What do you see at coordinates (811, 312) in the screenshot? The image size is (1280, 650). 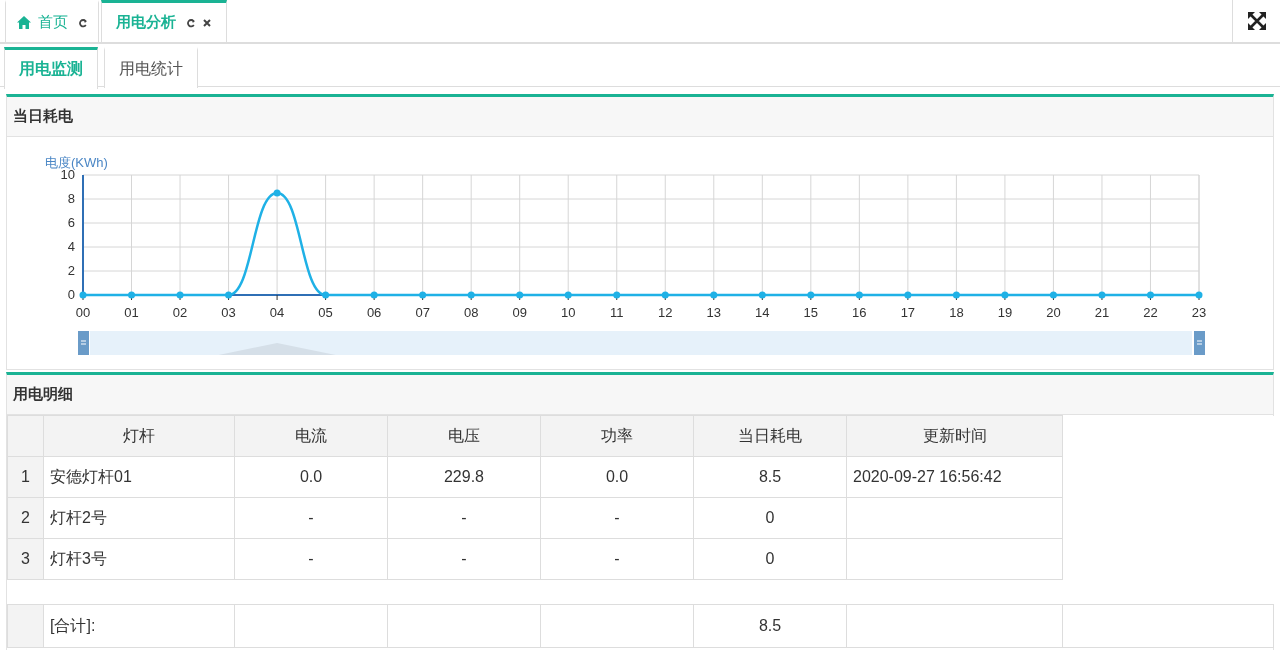 I see `x-tick-label: 15` at bounding box center [811, 312].